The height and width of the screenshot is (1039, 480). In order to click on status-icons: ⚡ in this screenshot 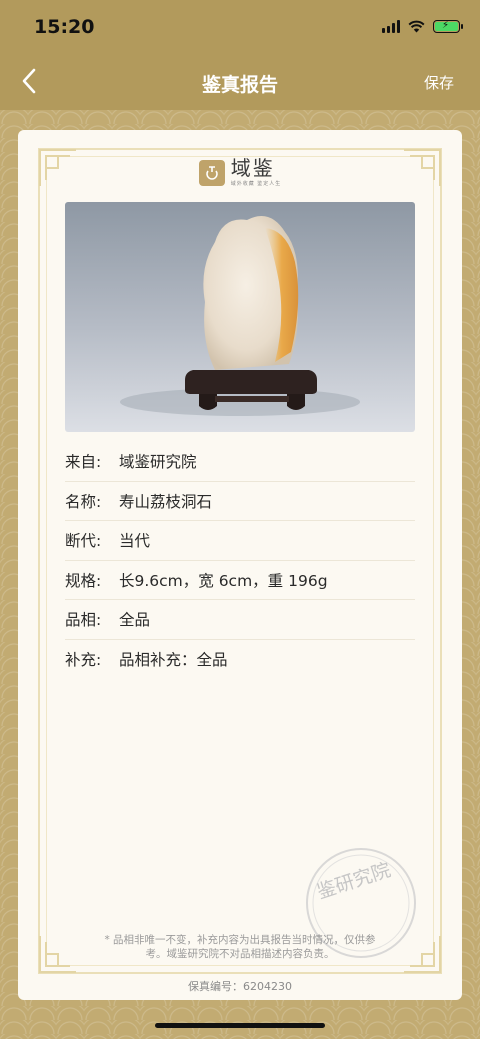, I will do `click(422, 26)`.